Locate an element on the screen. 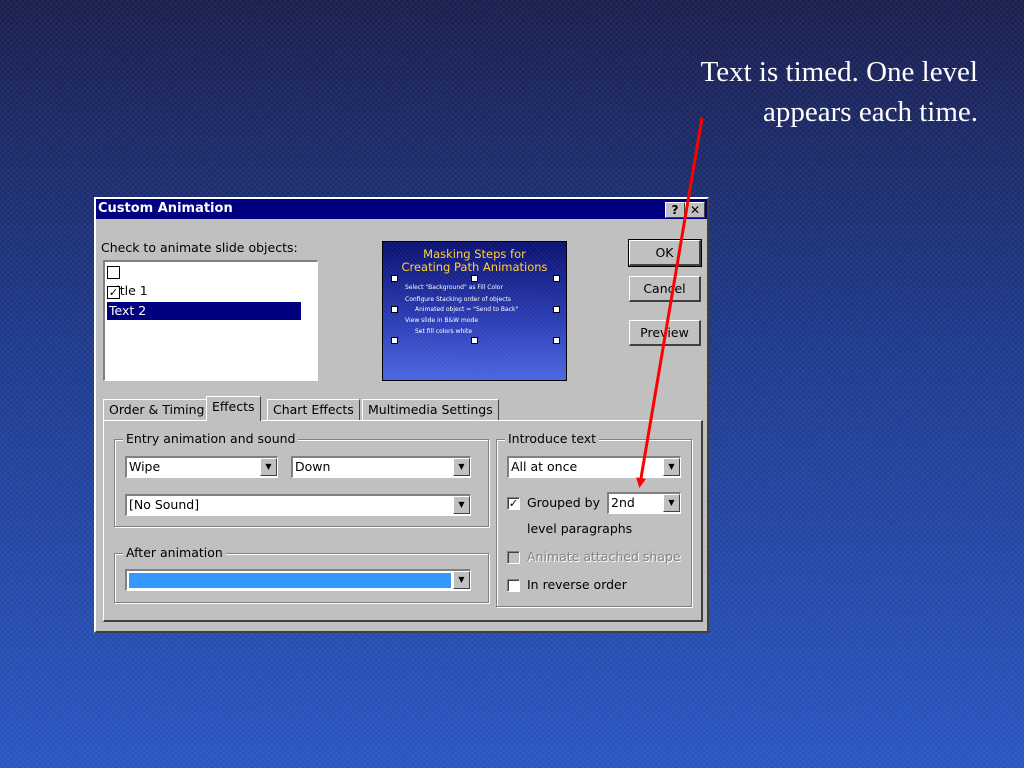 This screenshot has width=1024, height=768. animate-attached-label: Animate attached shape is located at coordinates (604, 556).